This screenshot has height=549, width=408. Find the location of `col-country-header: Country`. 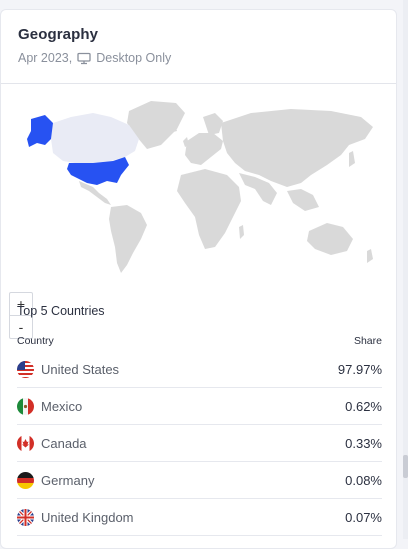

col-country-header: Country is located at coordinates (35, 341).